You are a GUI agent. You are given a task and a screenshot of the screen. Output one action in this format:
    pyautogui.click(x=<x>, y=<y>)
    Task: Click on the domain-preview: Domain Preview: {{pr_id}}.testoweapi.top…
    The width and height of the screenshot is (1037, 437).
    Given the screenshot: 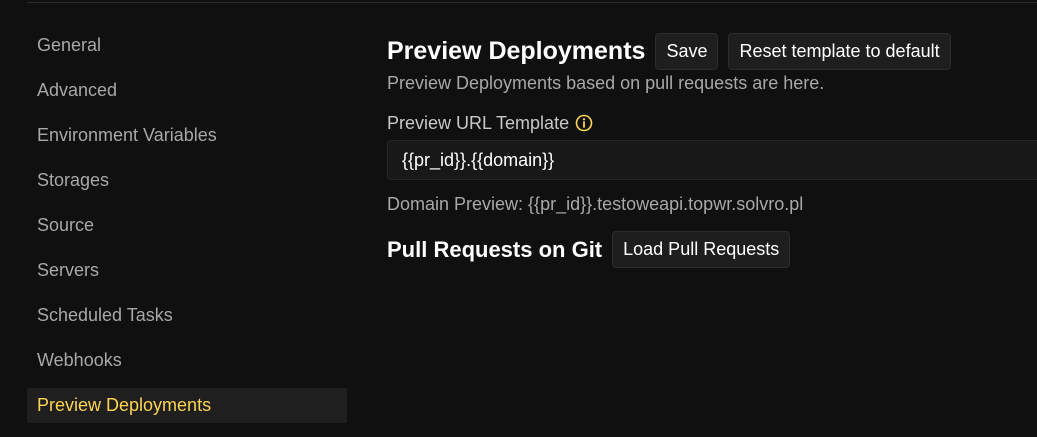 What is the action you would take?
    pyautogui.click(x=595, y=204)
    